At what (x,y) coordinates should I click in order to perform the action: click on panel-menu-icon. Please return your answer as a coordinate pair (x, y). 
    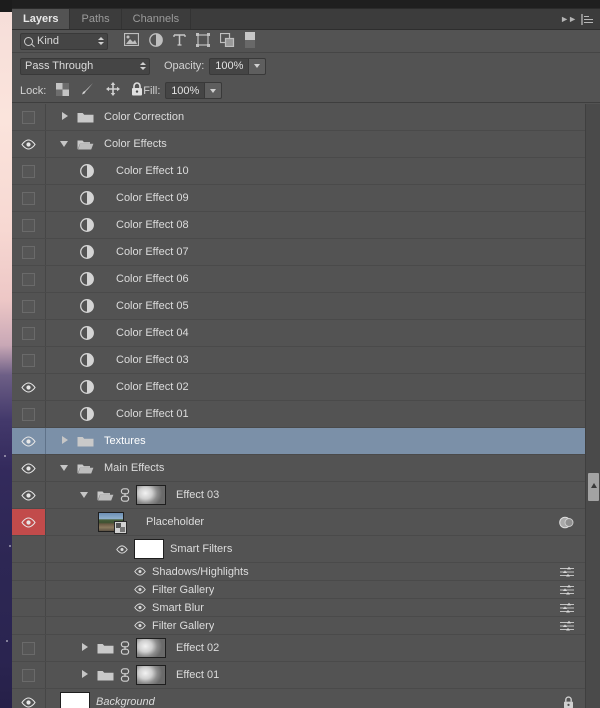
    Looking at the image, I should click on (587, 19).